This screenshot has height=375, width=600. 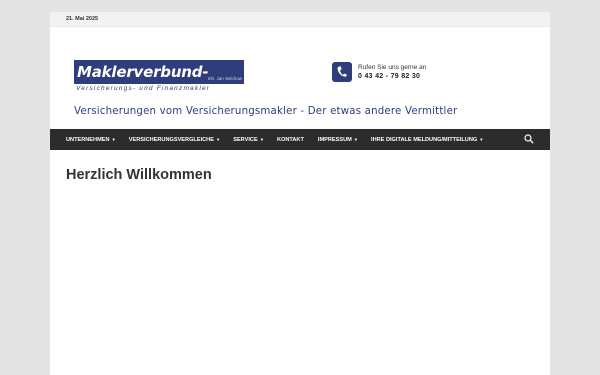 I want to click on main-content: Herzlich Willkommen, so click(x=139, y=175).